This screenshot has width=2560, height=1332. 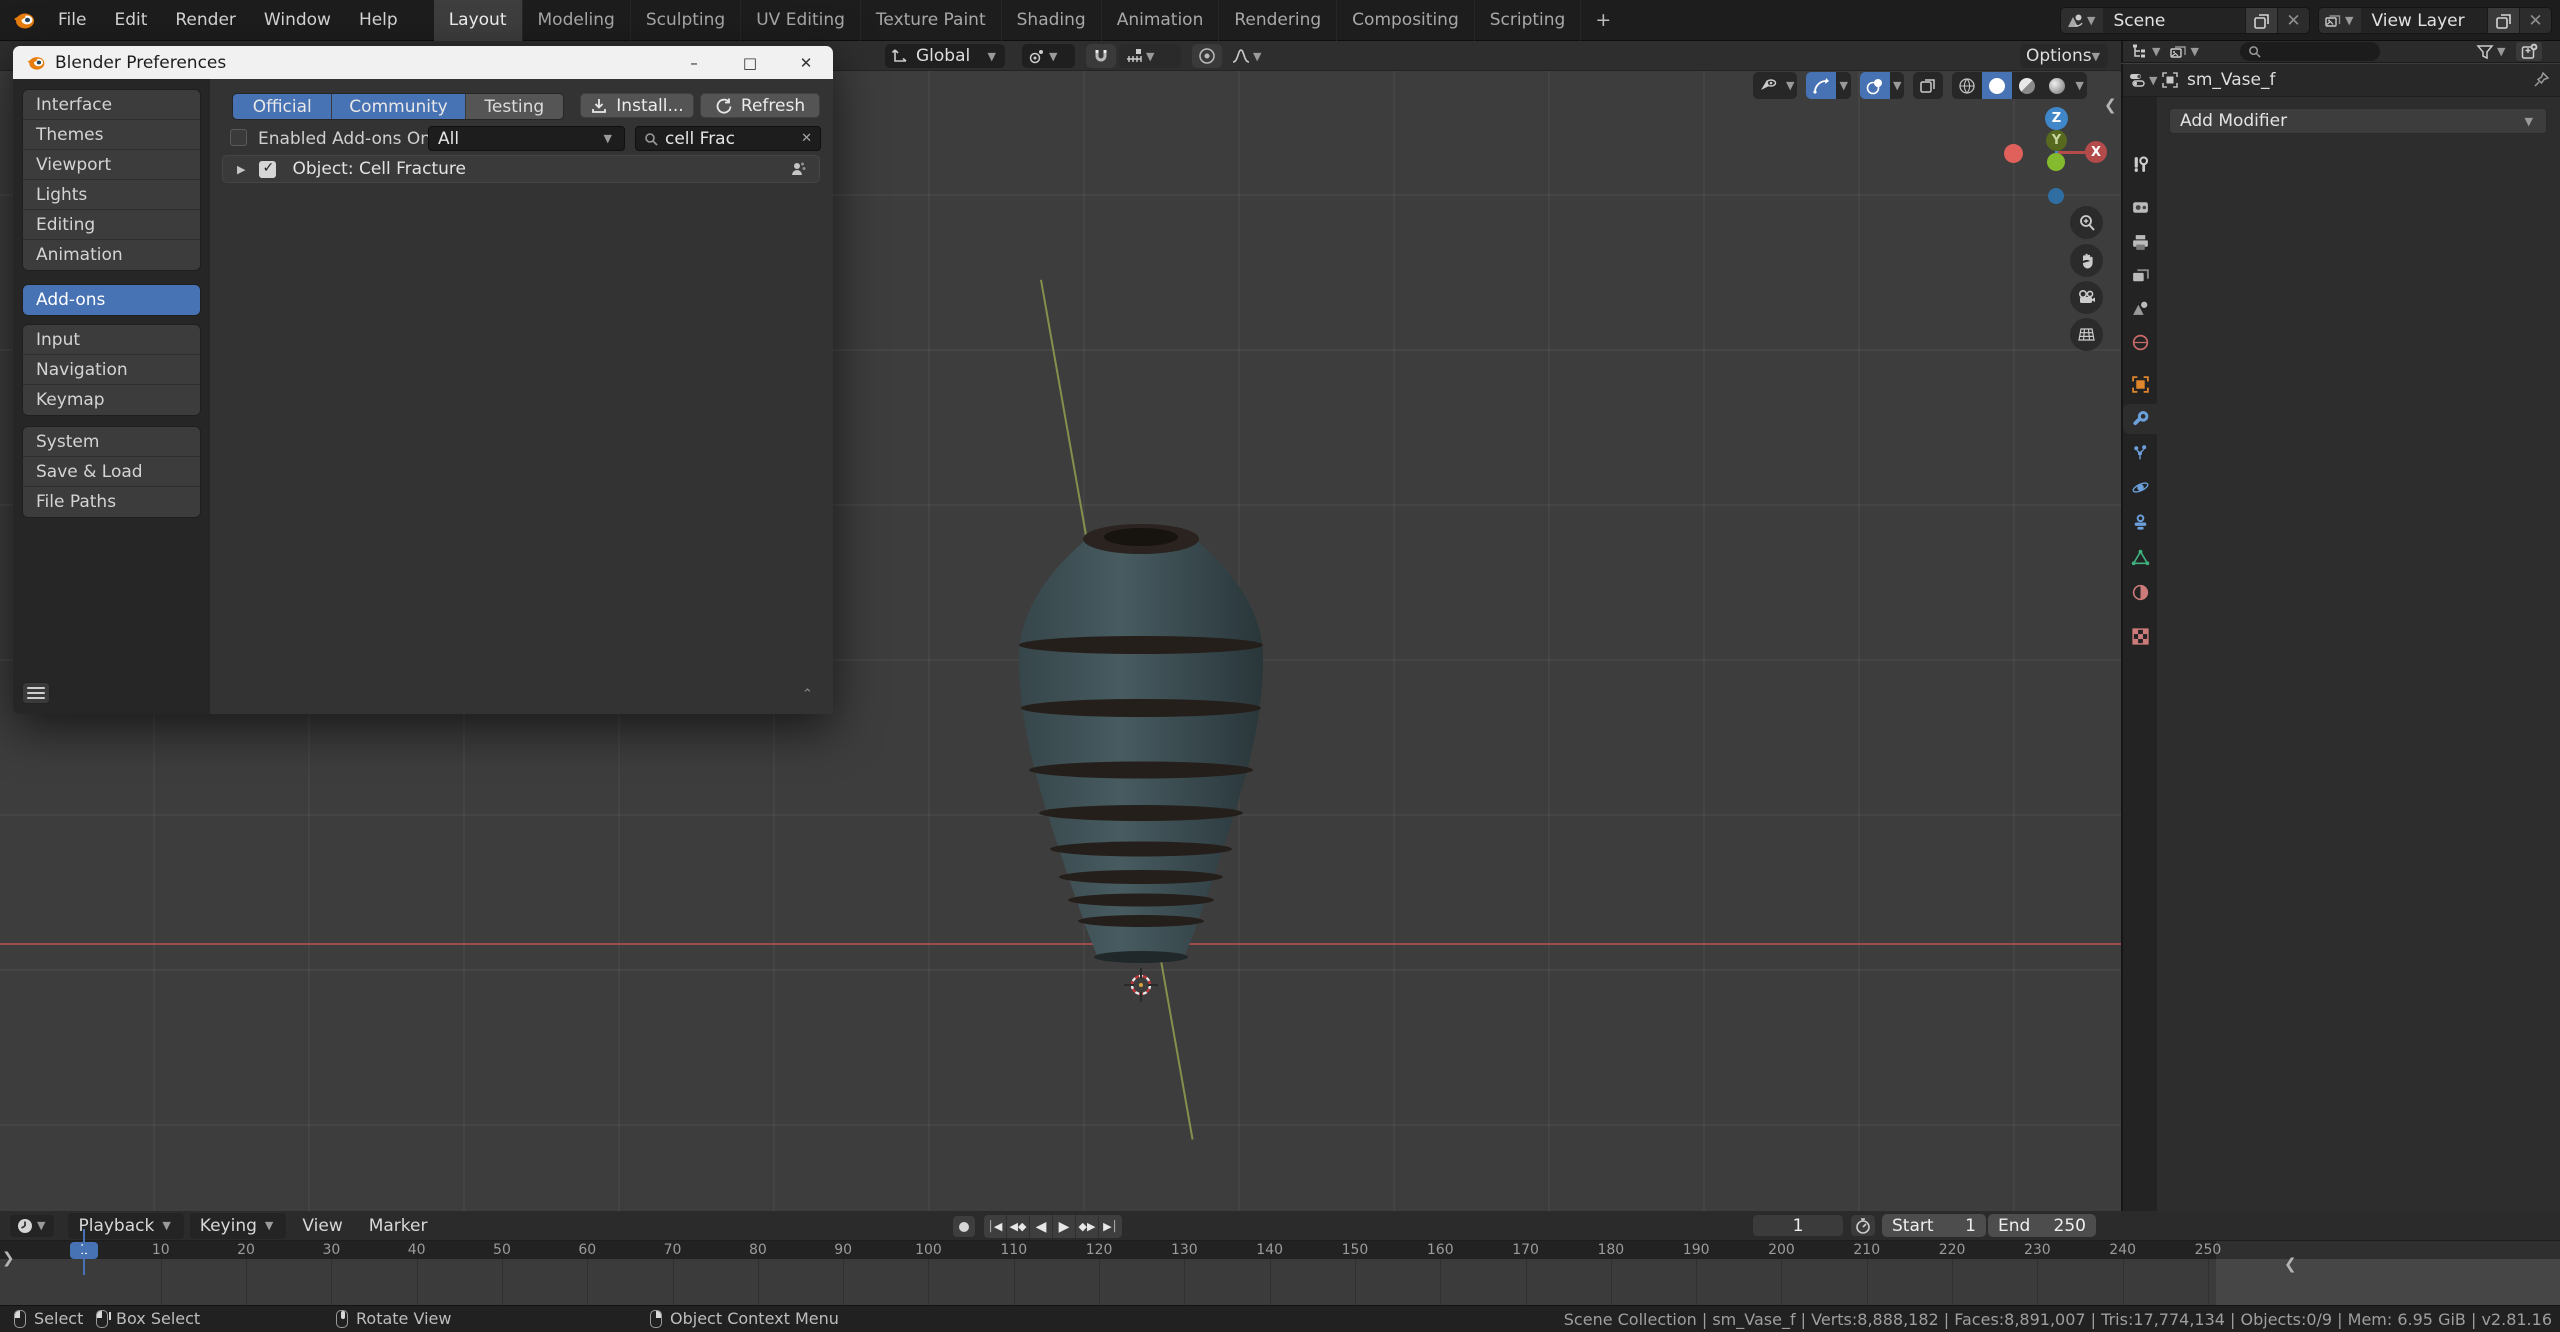 What do you see at coordinates (72, 20) in the screenshot?
I see `menu-file: File` at bounding box center [72, 20].